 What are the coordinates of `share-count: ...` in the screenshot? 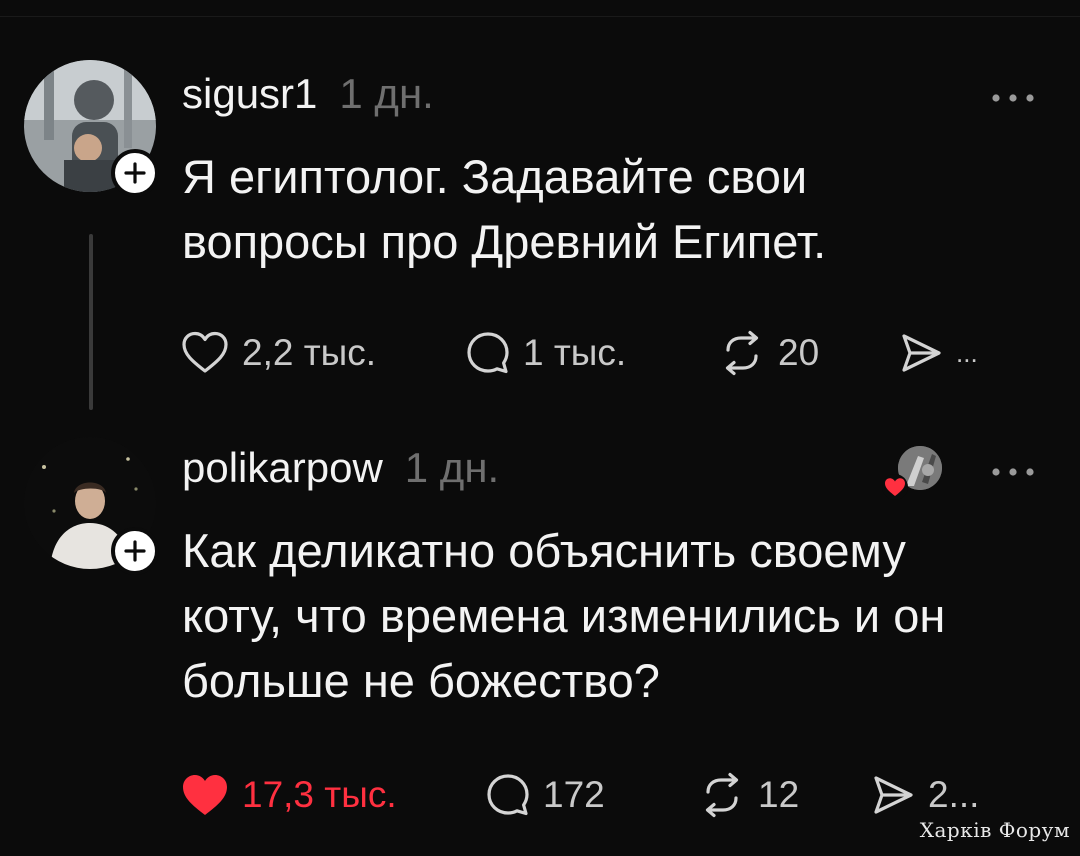 It's located at (967, 352).